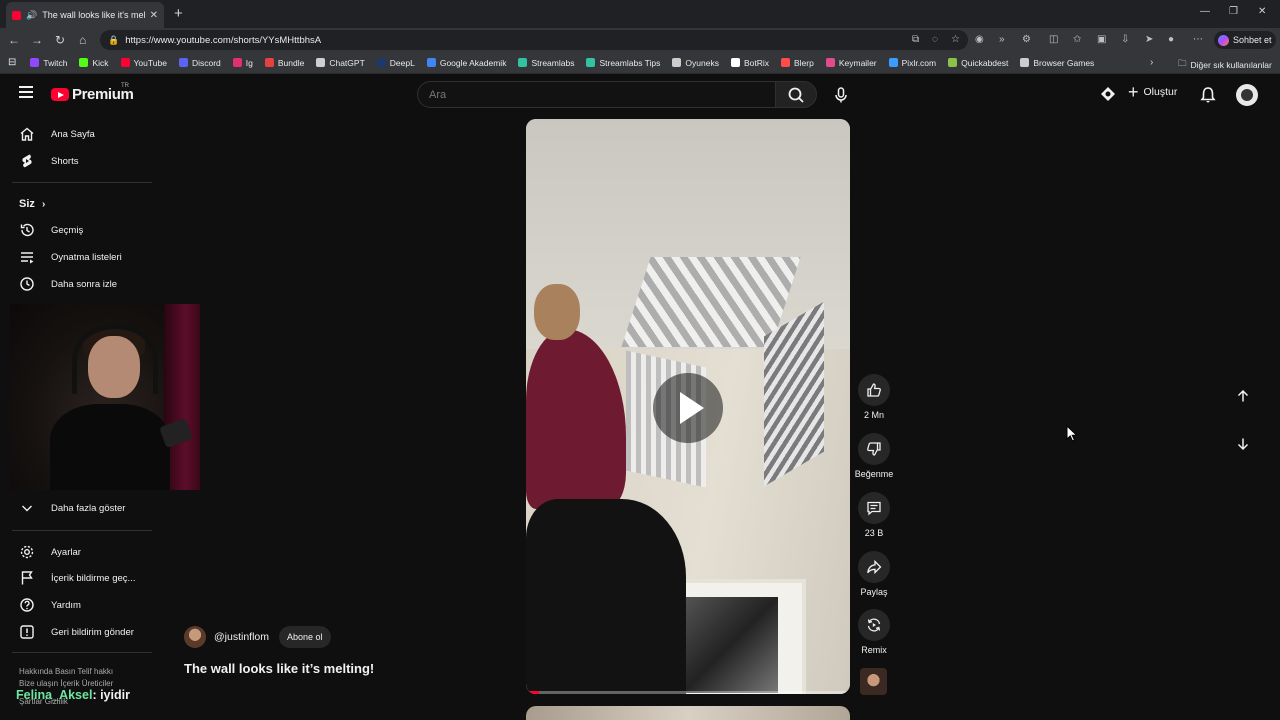 The height and width of the screenshot is (720, 1280). What do you see at coordinates (78, 230) in the screenshot?
I see `sidebar-item-history: Geçmiş` at bounding box center [78, 230].